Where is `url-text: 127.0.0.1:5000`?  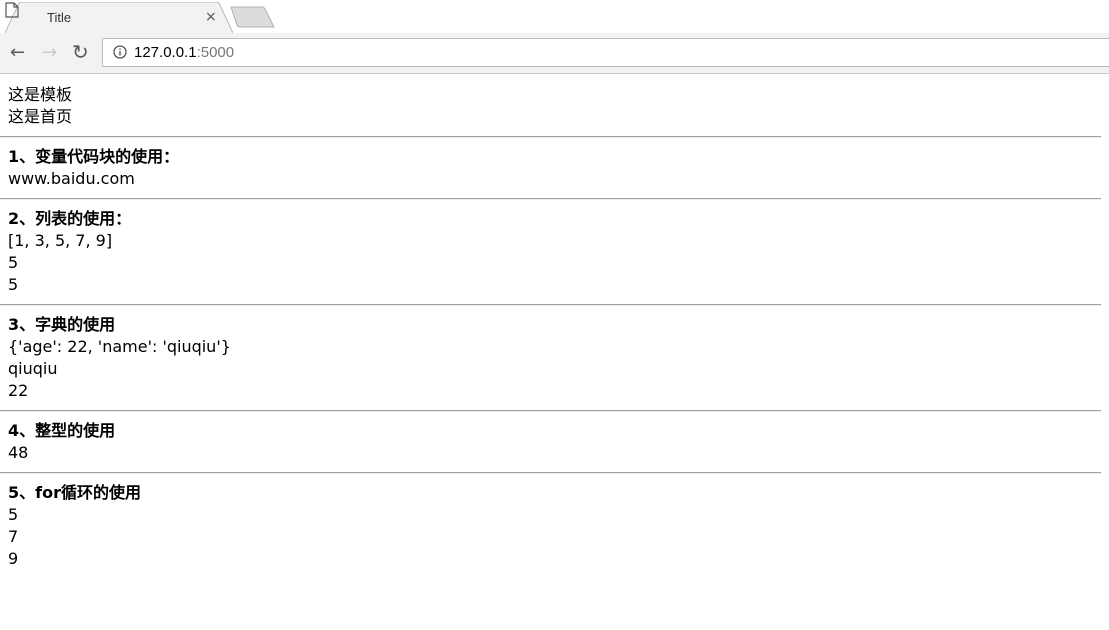
url-text: 127.0.0.1:5000 is located at coordinates (184, 52).